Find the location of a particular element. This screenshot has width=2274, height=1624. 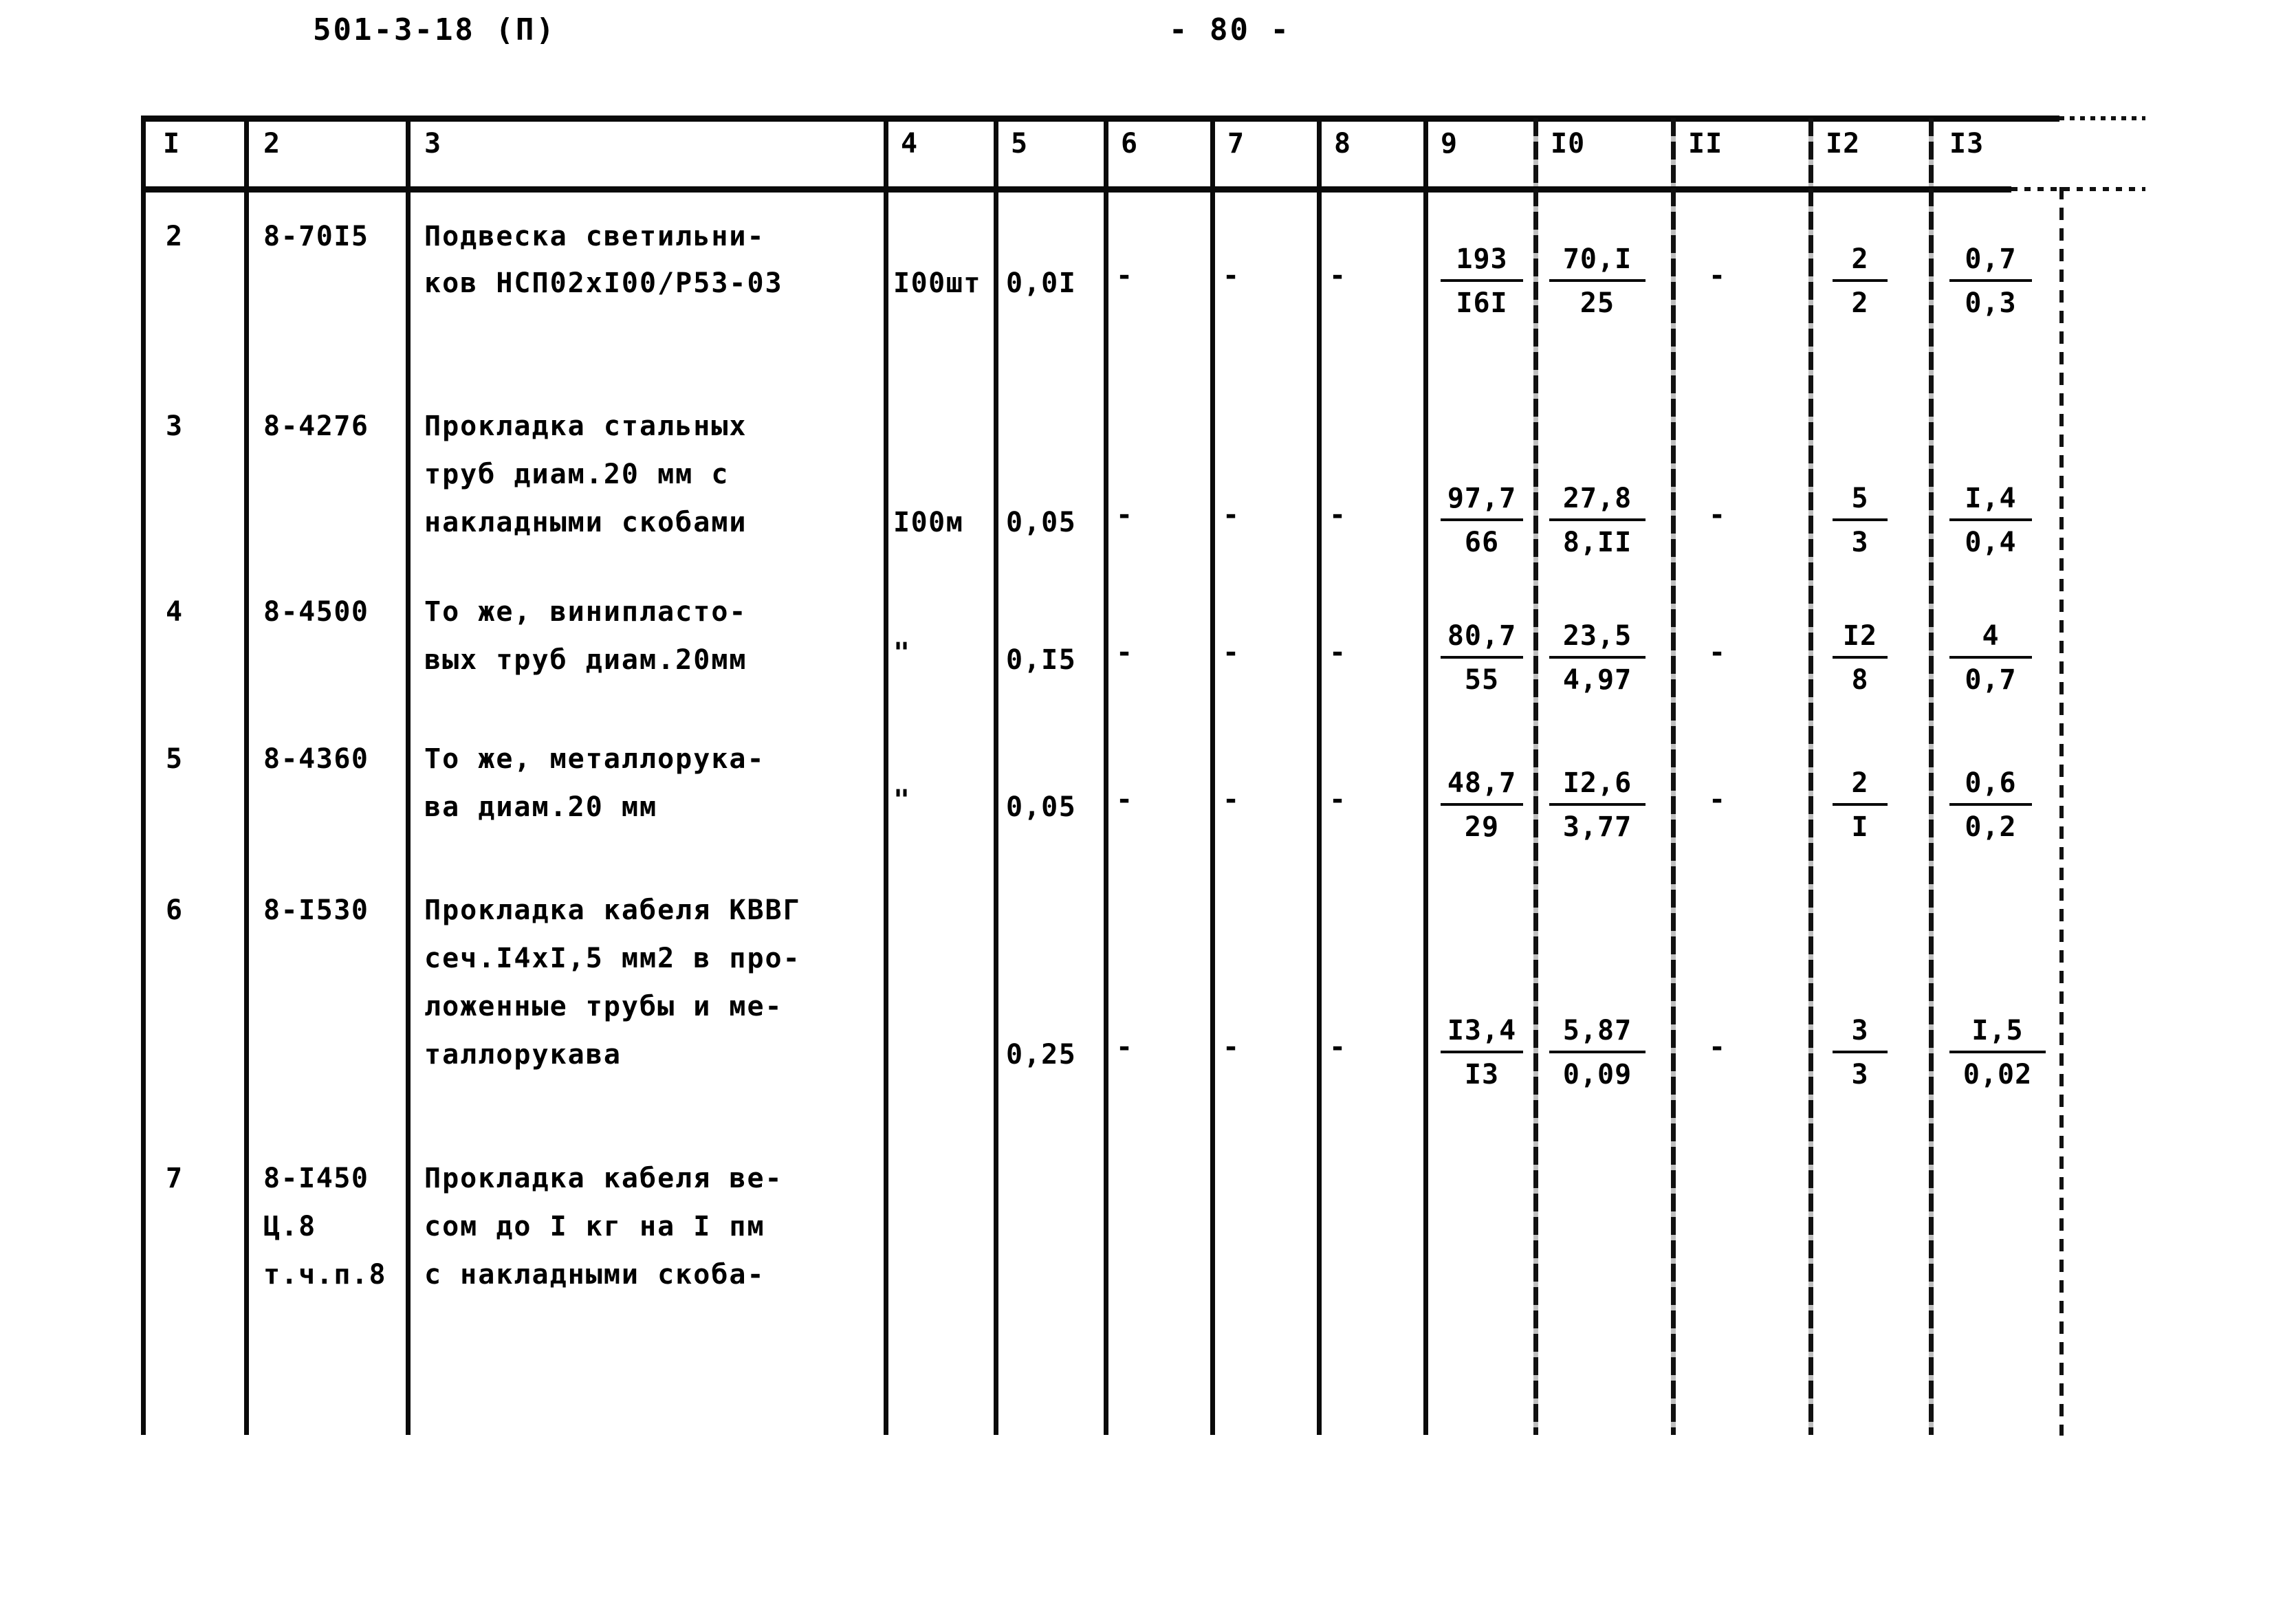

row-col12-denominator: I is located at coordinates (1860, 827).